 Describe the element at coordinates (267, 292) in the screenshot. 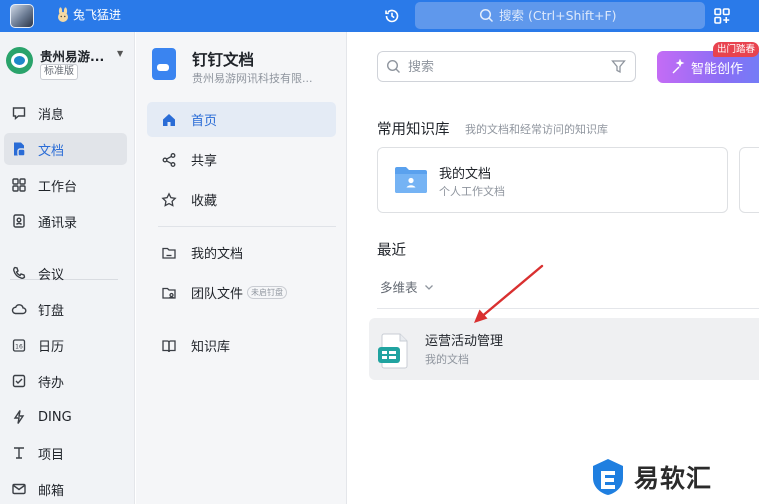

I see `drive-disabled-badge: 未启钉盘` at that location.